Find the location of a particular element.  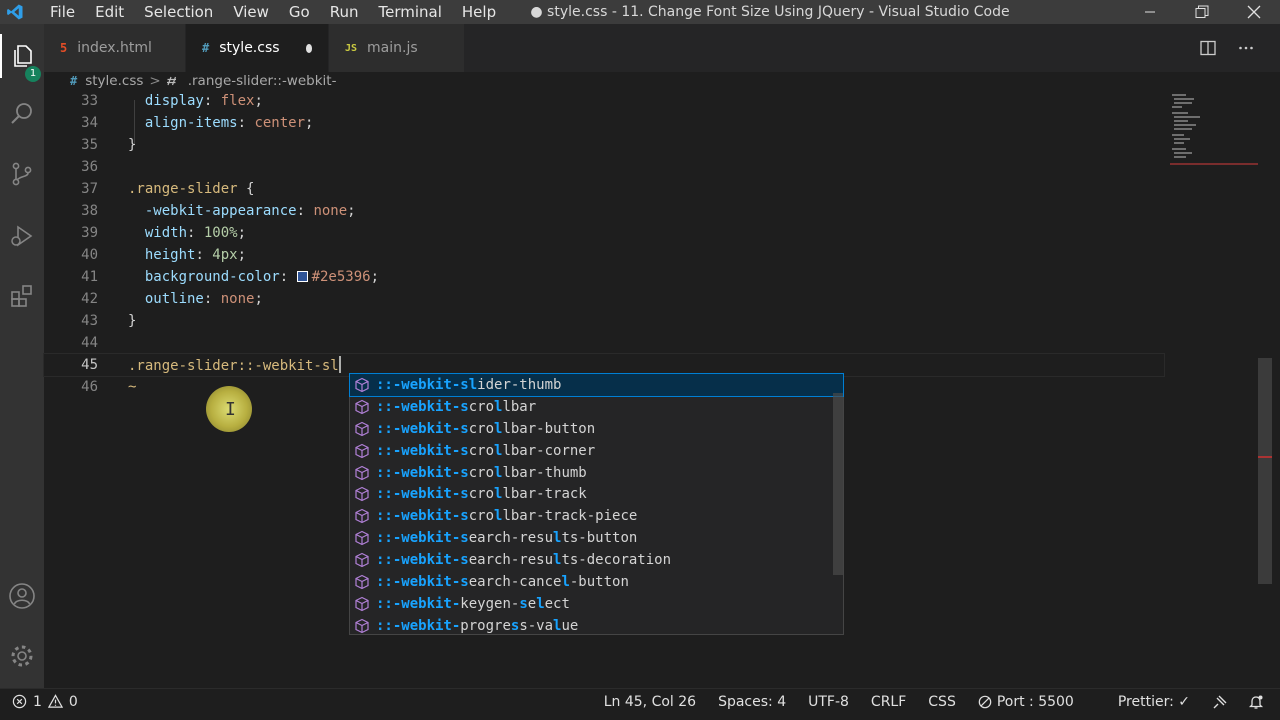

code-text: .range-slider { is located at coordinates (191, 189).